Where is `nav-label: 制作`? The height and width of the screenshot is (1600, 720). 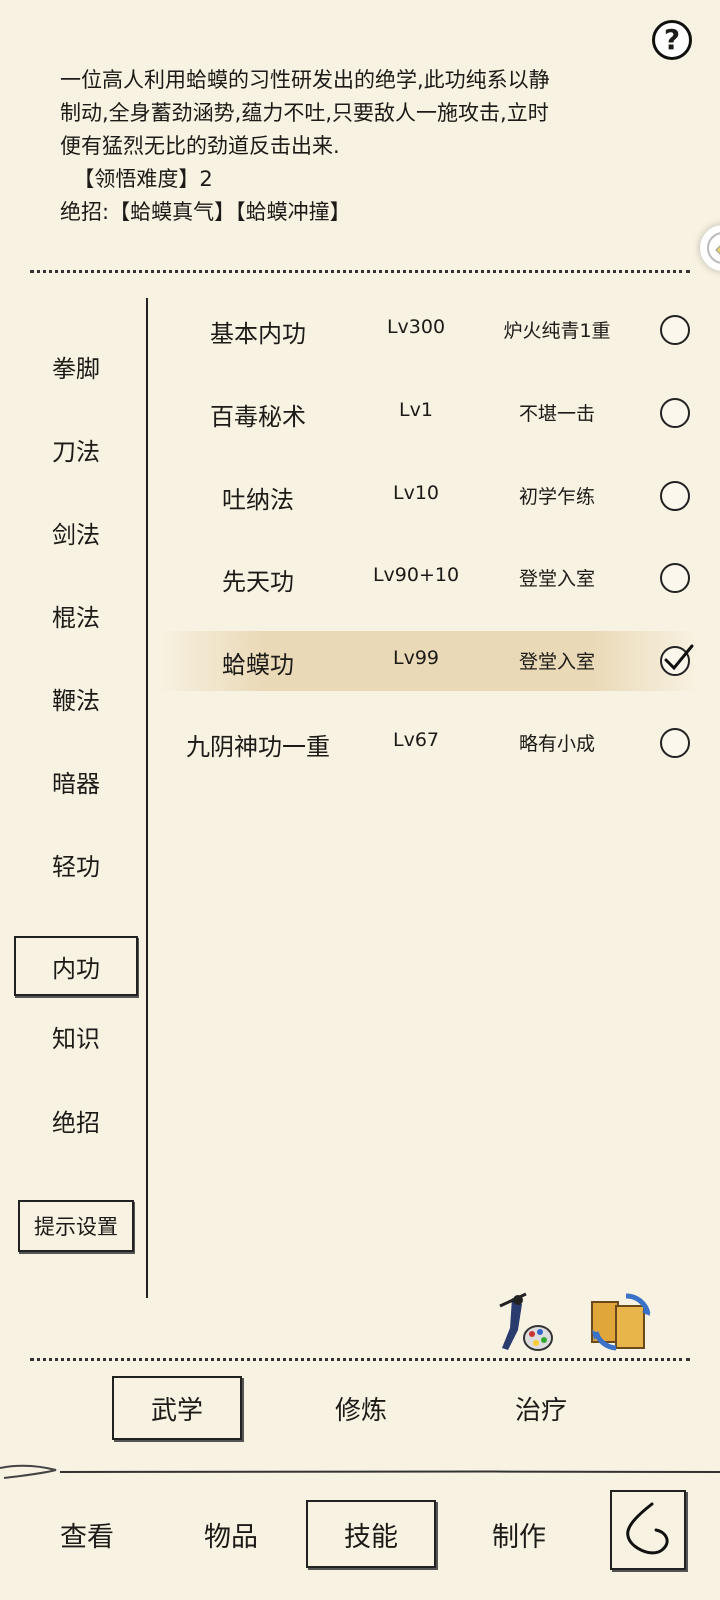 nav-label: 制作 is located at coordinates (519, 1537).